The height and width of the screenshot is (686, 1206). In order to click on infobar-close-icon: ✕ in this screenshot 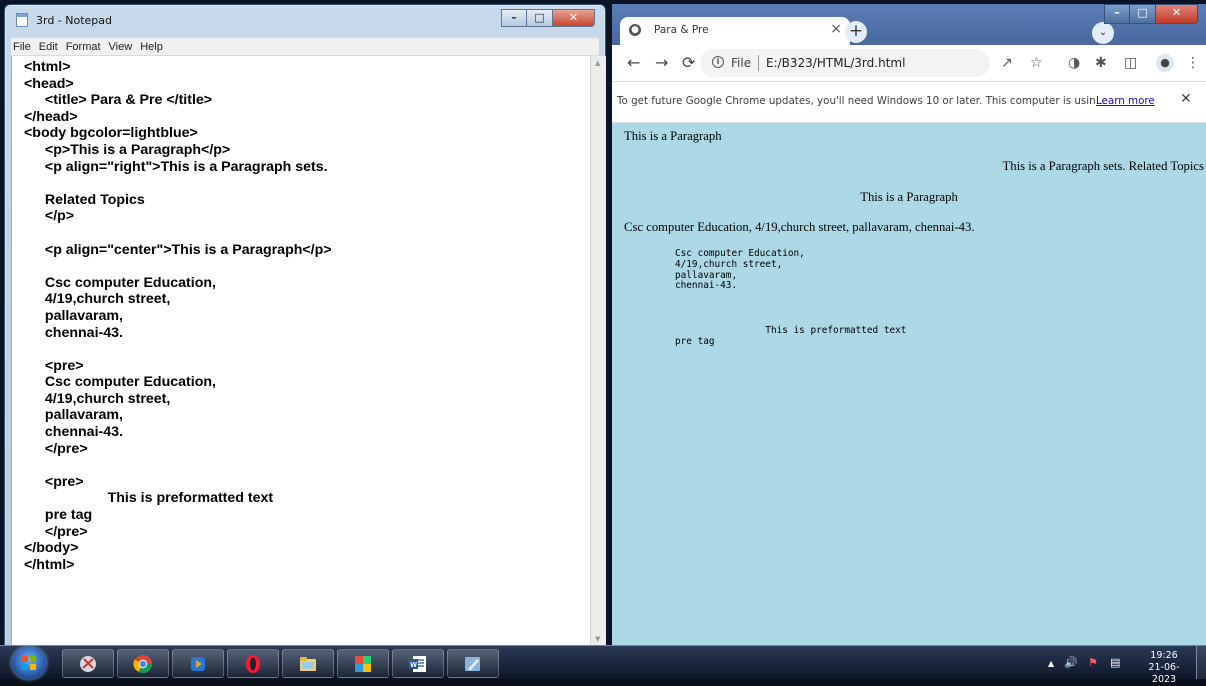, I will do `click(1186, 99)`.